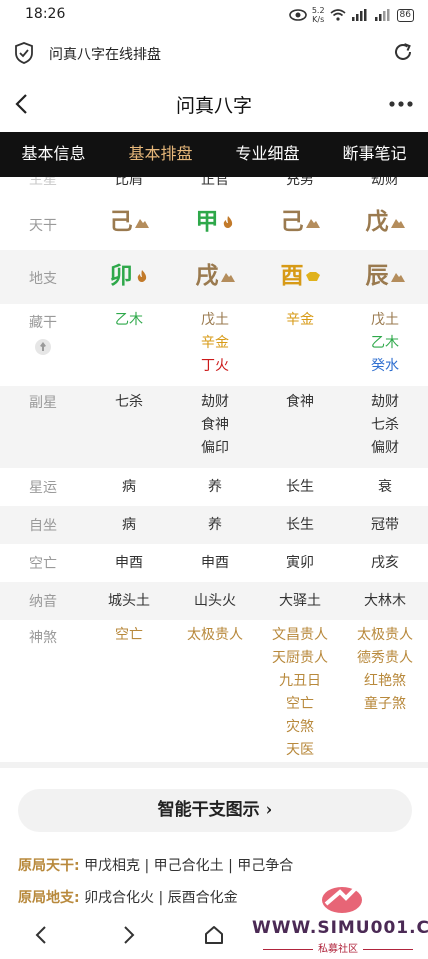 The width and height of the screenshot is (428, 959). Describe the element at coordinates (267, 154) in the screenshot. I see `tab-pro-chart: 专业细盘` at that location.